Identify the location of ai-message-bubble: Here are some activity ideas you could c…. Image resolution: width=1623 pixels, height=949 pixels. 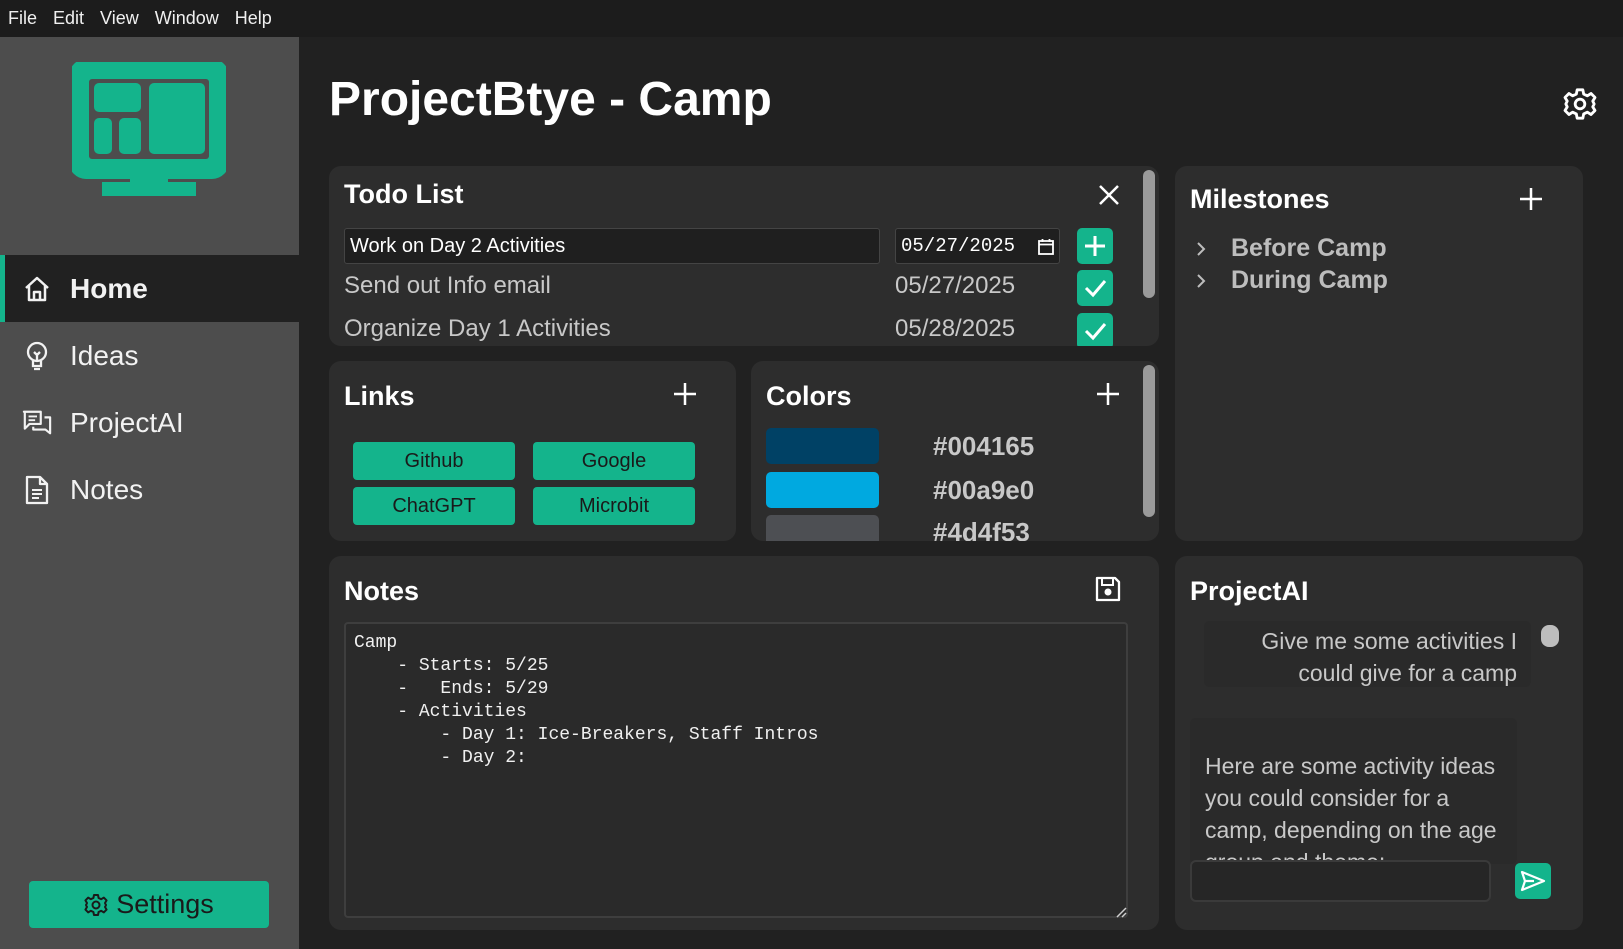
(1353, 791).